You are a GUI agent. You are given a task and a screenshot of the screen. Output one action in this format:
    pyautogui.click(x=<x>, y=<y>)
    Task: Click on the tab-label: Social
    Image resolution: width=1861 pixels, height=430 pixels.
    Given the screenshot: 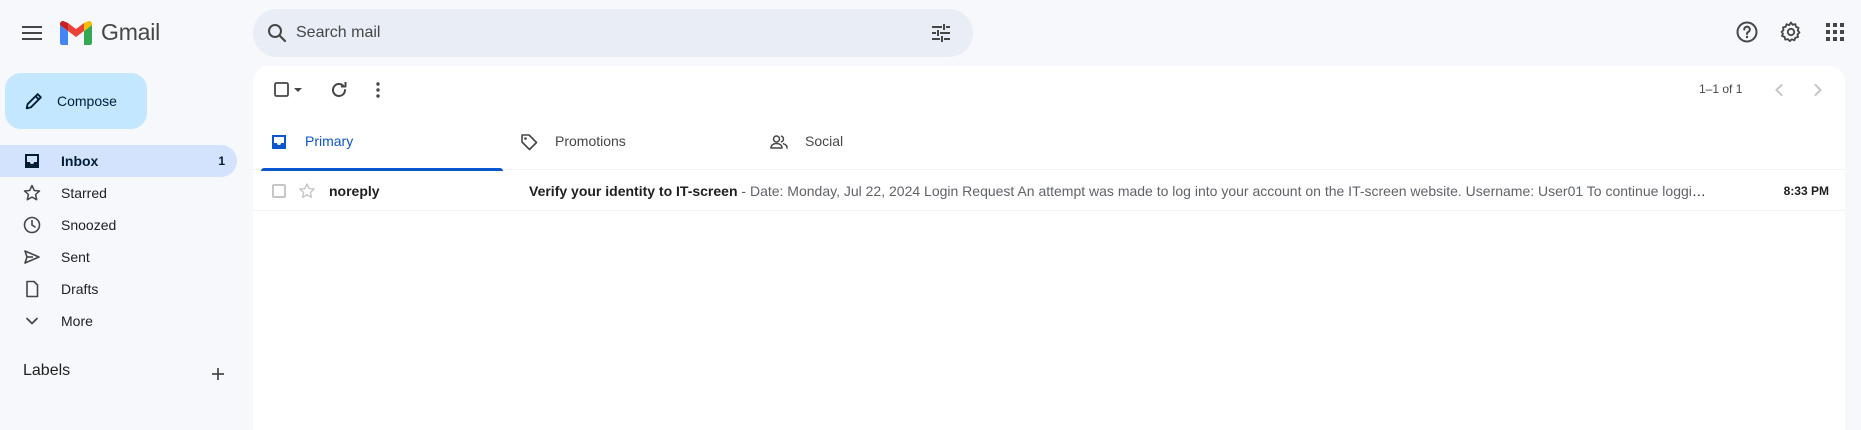 What is the action you would take?
    pyautogui.click(x=824, y=141)
    